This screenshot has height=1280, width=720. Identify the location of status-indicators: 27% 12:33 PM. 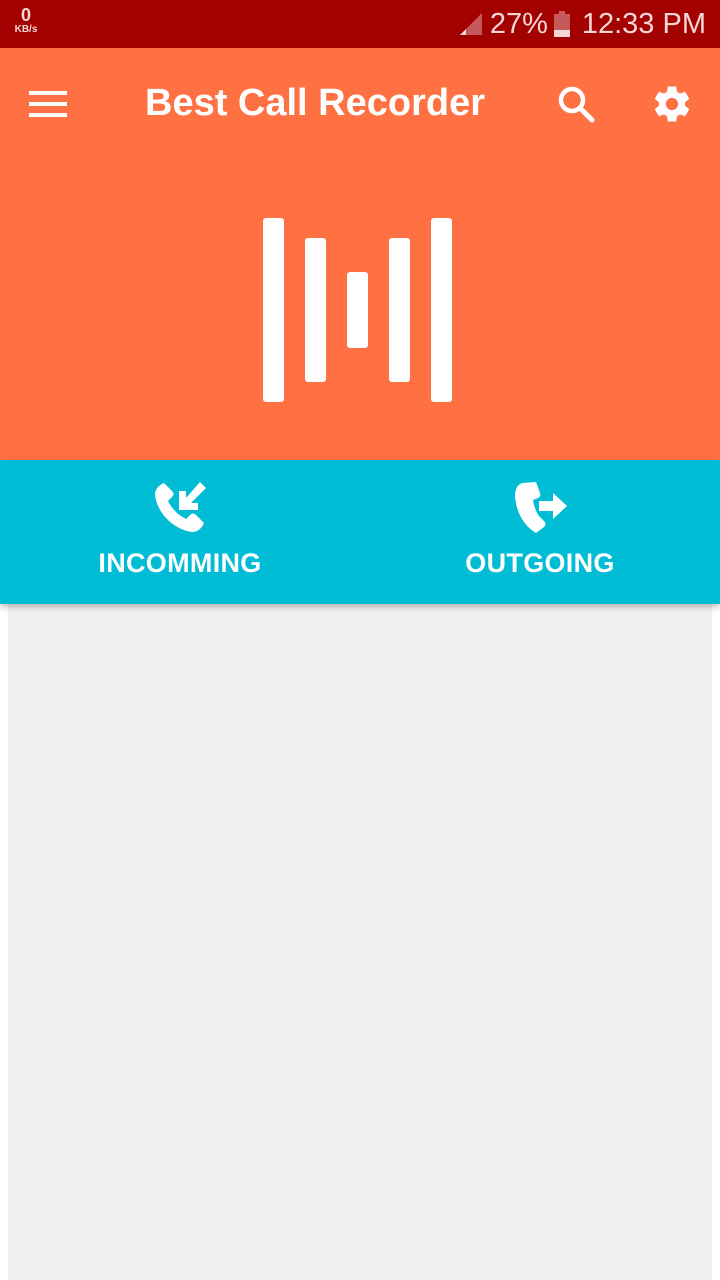
(582, 24).